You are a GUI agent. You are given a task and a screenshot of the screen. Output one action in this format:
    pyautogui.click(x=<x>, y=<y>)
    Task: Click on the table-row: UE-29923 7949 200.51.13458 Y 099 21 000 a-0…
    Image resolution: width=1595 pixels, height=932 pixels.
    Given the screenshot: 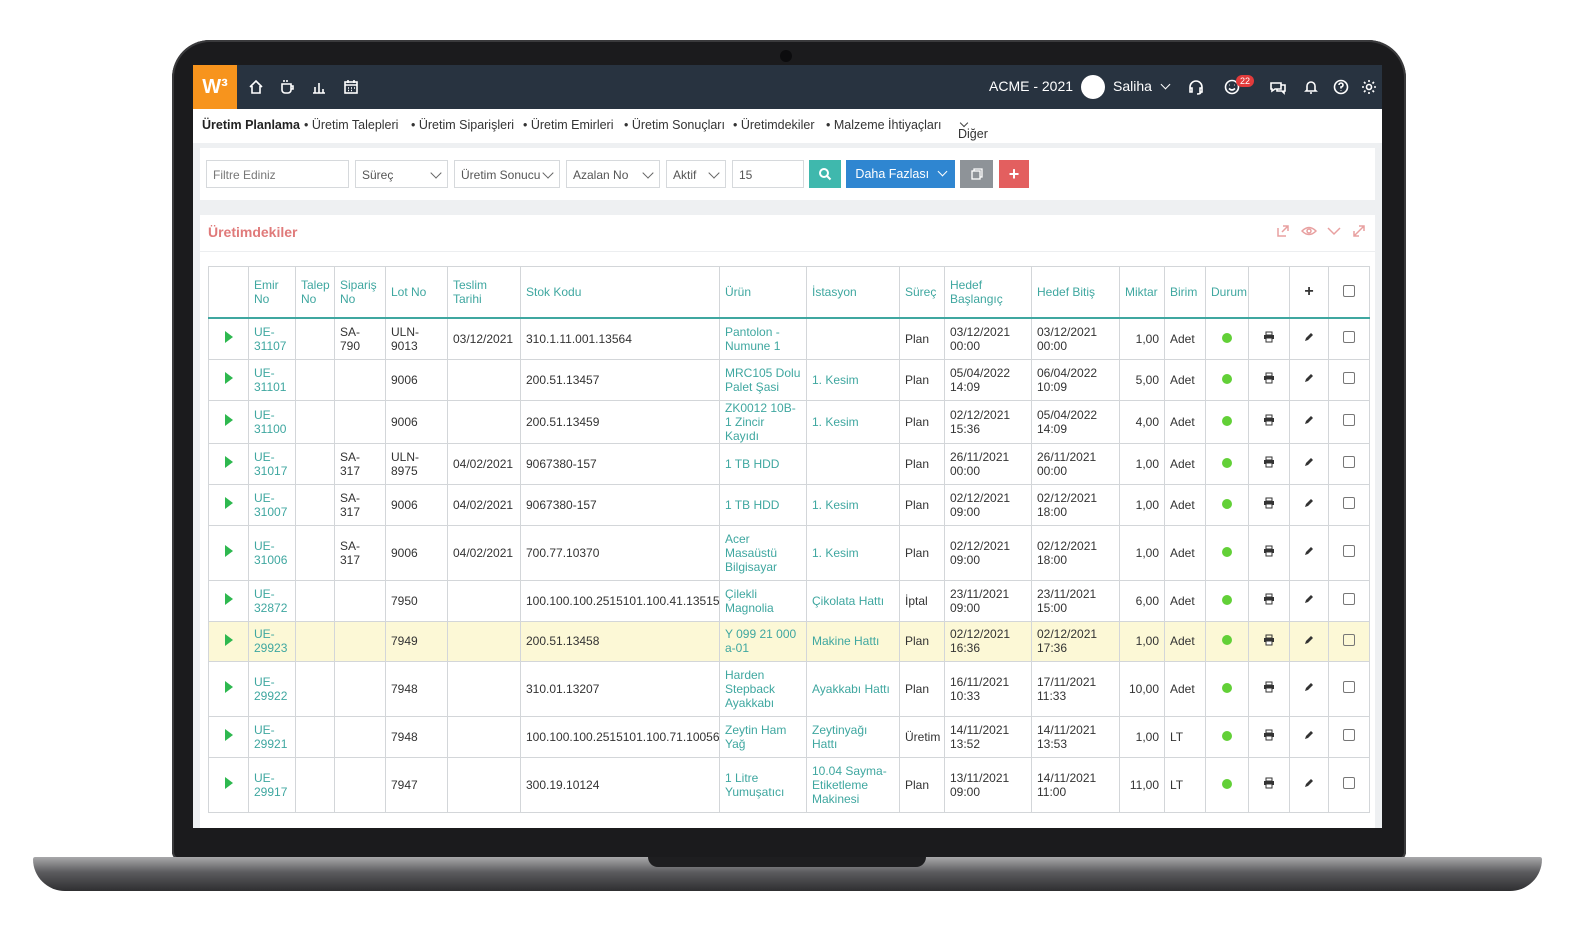 What is the action you would take?
    pyautogui.click(x=789, y=641)
    